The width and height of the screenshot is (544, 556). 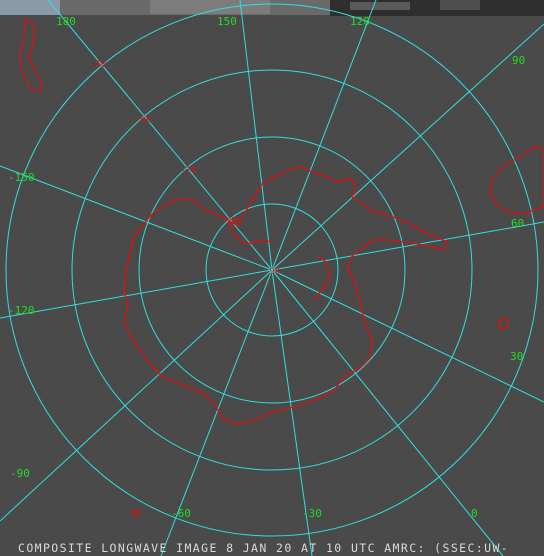 What do you see at coordinates (181, 513) in the screenshot?
I see `lon-label-minus-60: -60` at bounding box center [181, 513].